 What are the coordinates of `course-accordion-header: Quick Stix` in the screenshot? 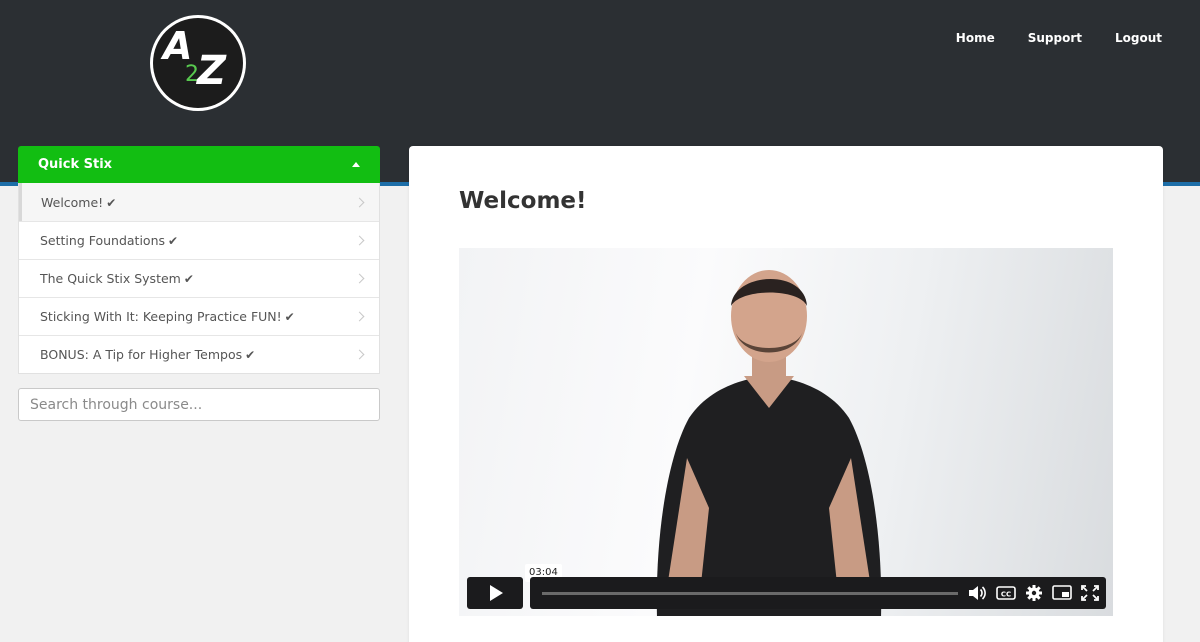 It's located at (199, 164).